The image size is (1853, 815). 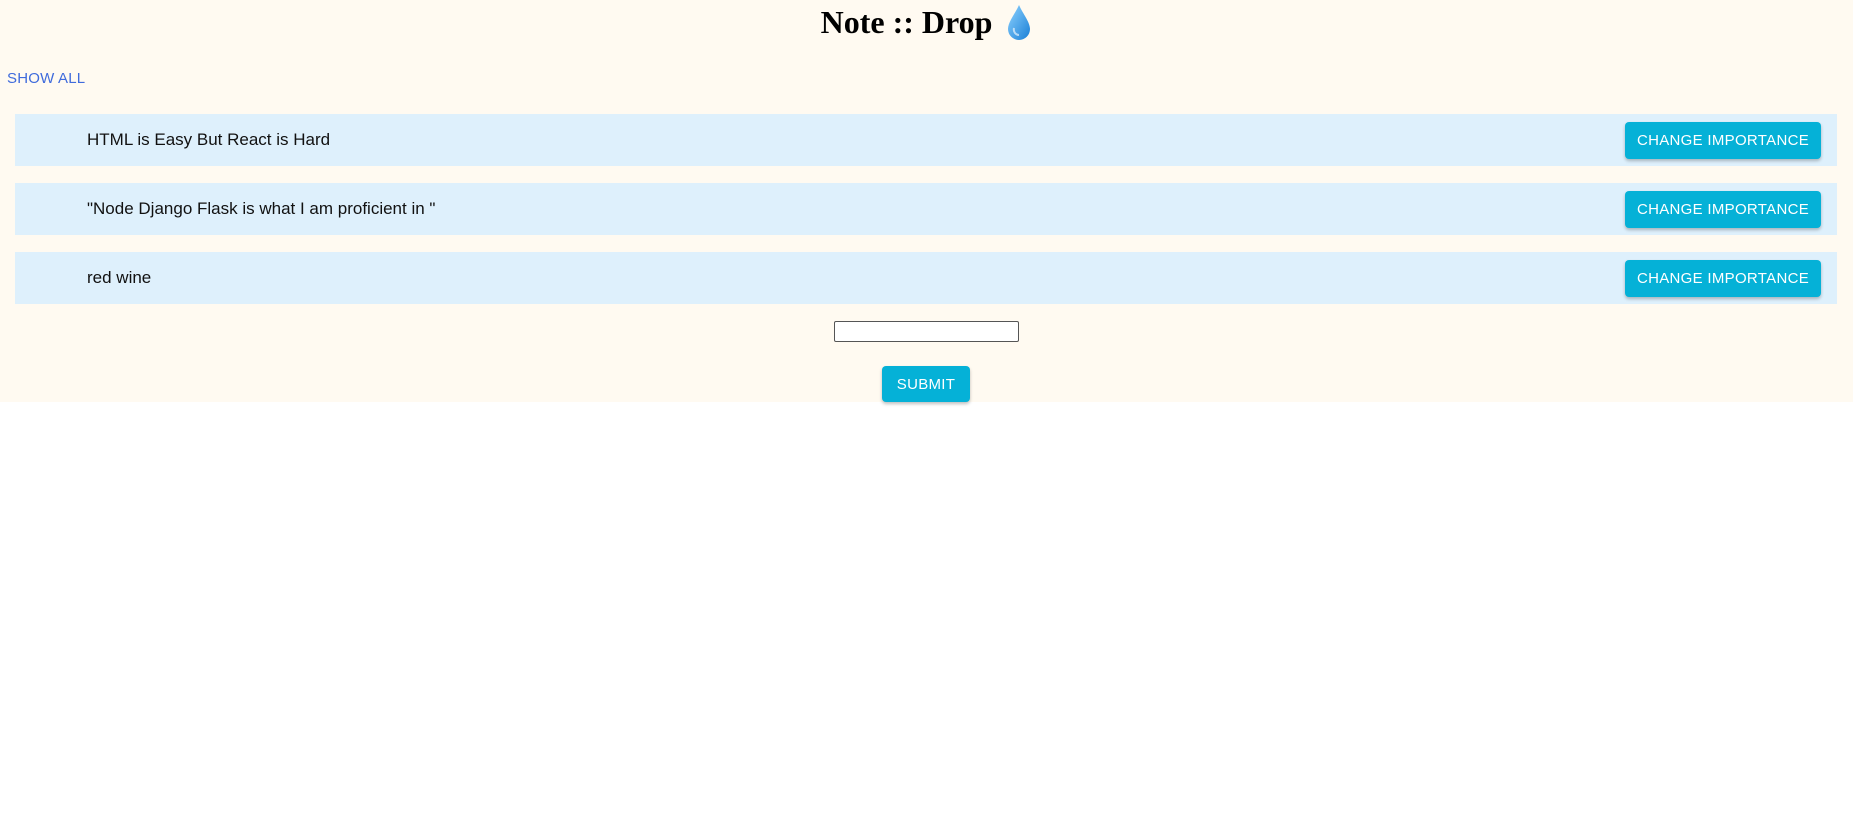 What do you see at coordinates (46, 78) in the screenshot?
I see `show-all-link: SHOW ALL` at bounding box center [46, 78].